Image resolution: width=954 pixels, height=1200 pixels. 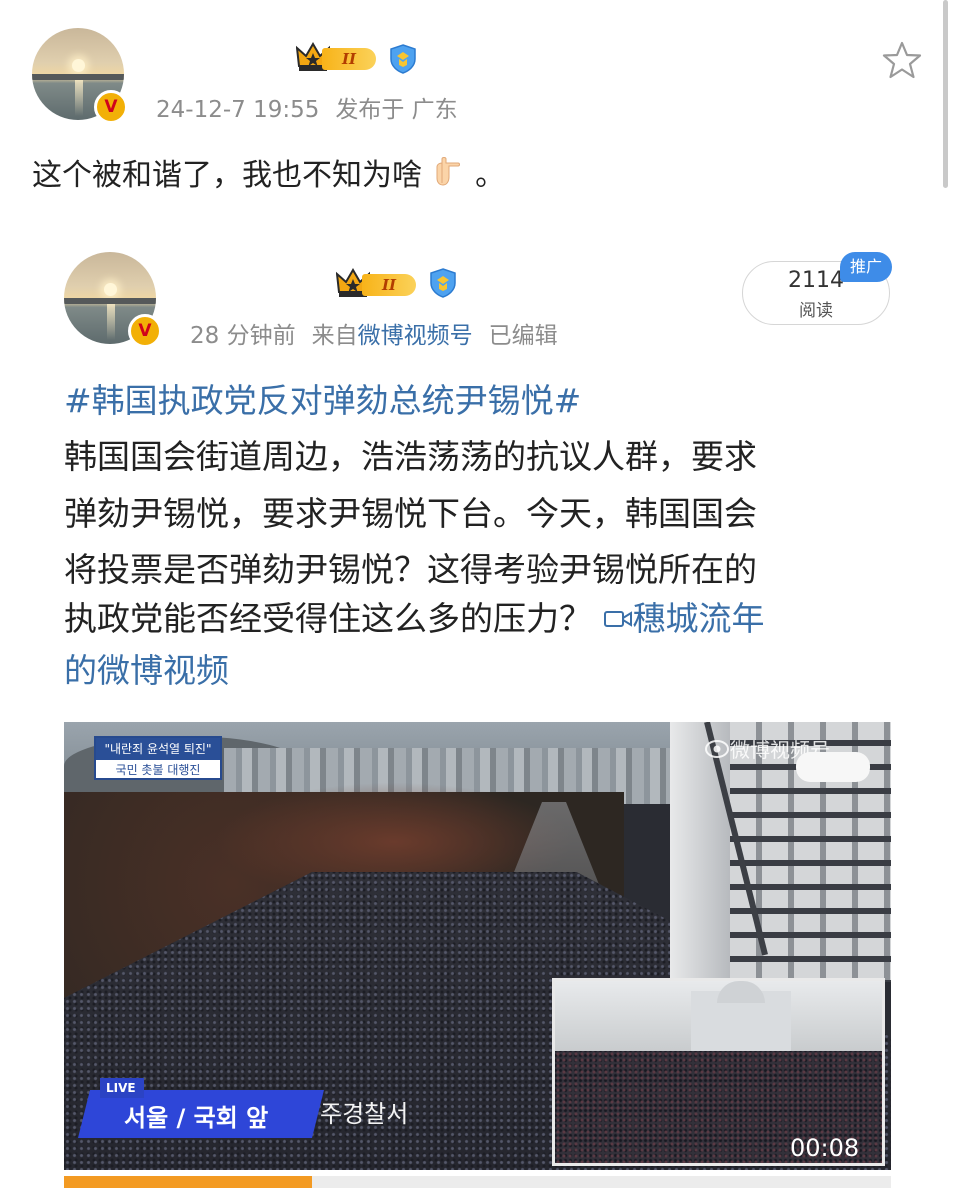 I want to click on repost-text-line-3: 将投票是否弹劾尹锡悦？这得考验尹锡悦所在的, so click(x=410, y=569).